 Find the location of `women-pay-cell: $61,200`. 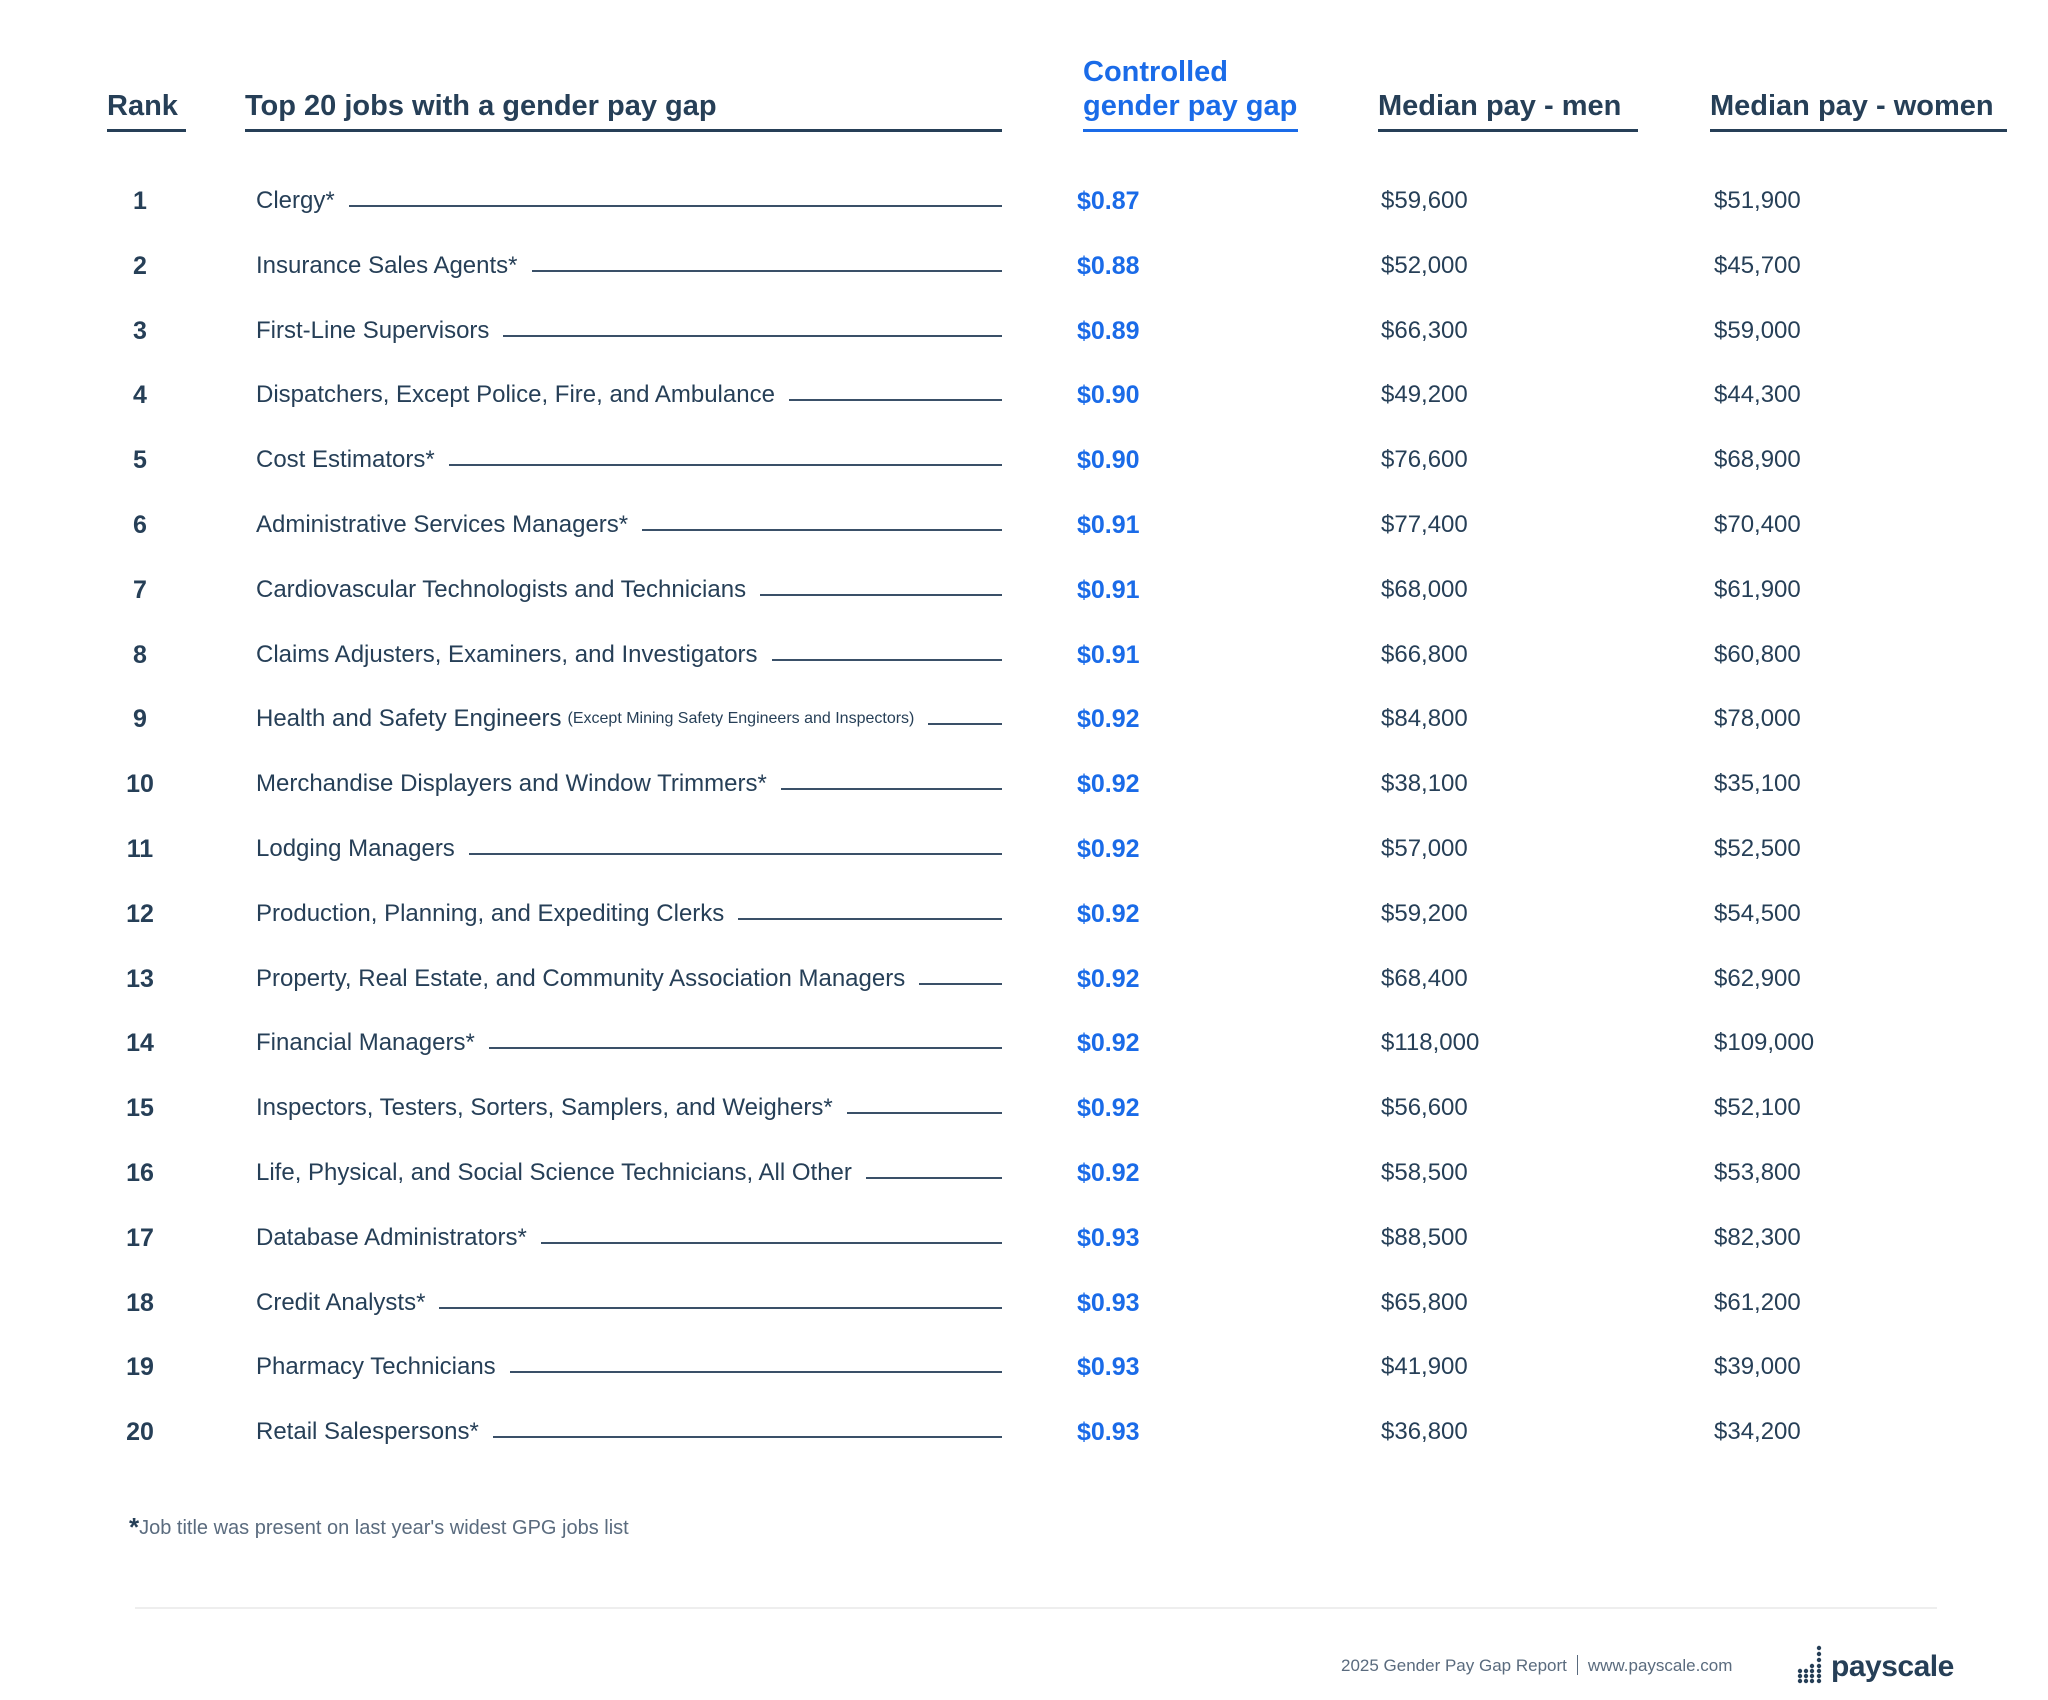

women-pay-cell: $61,200 is located at coordinates (1757, 1302).